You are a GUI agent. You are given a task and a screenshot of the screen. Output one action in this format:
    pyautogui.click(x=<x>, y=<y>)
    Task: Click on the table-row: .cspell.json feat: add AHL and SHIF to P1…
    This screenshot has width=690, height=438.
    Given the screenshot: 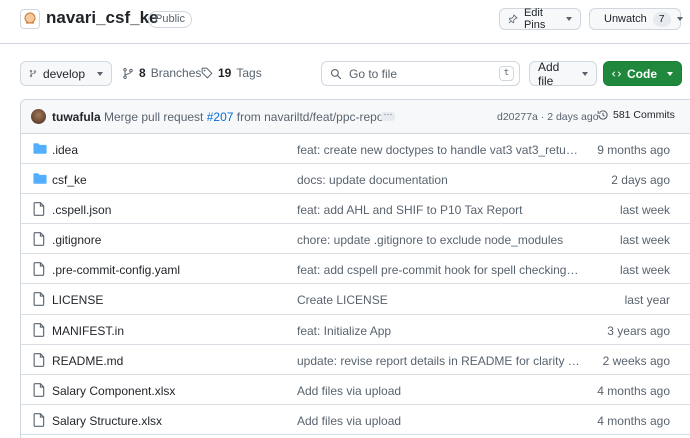 What is the action you would take?
    pyautogui.click(x=355, y=209)
    